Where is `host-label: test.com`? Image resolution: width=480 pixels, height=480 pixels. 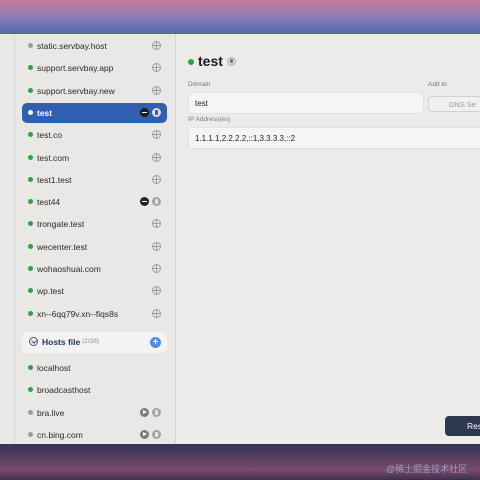 host-label: test.com is located at coordinates (53, 157).